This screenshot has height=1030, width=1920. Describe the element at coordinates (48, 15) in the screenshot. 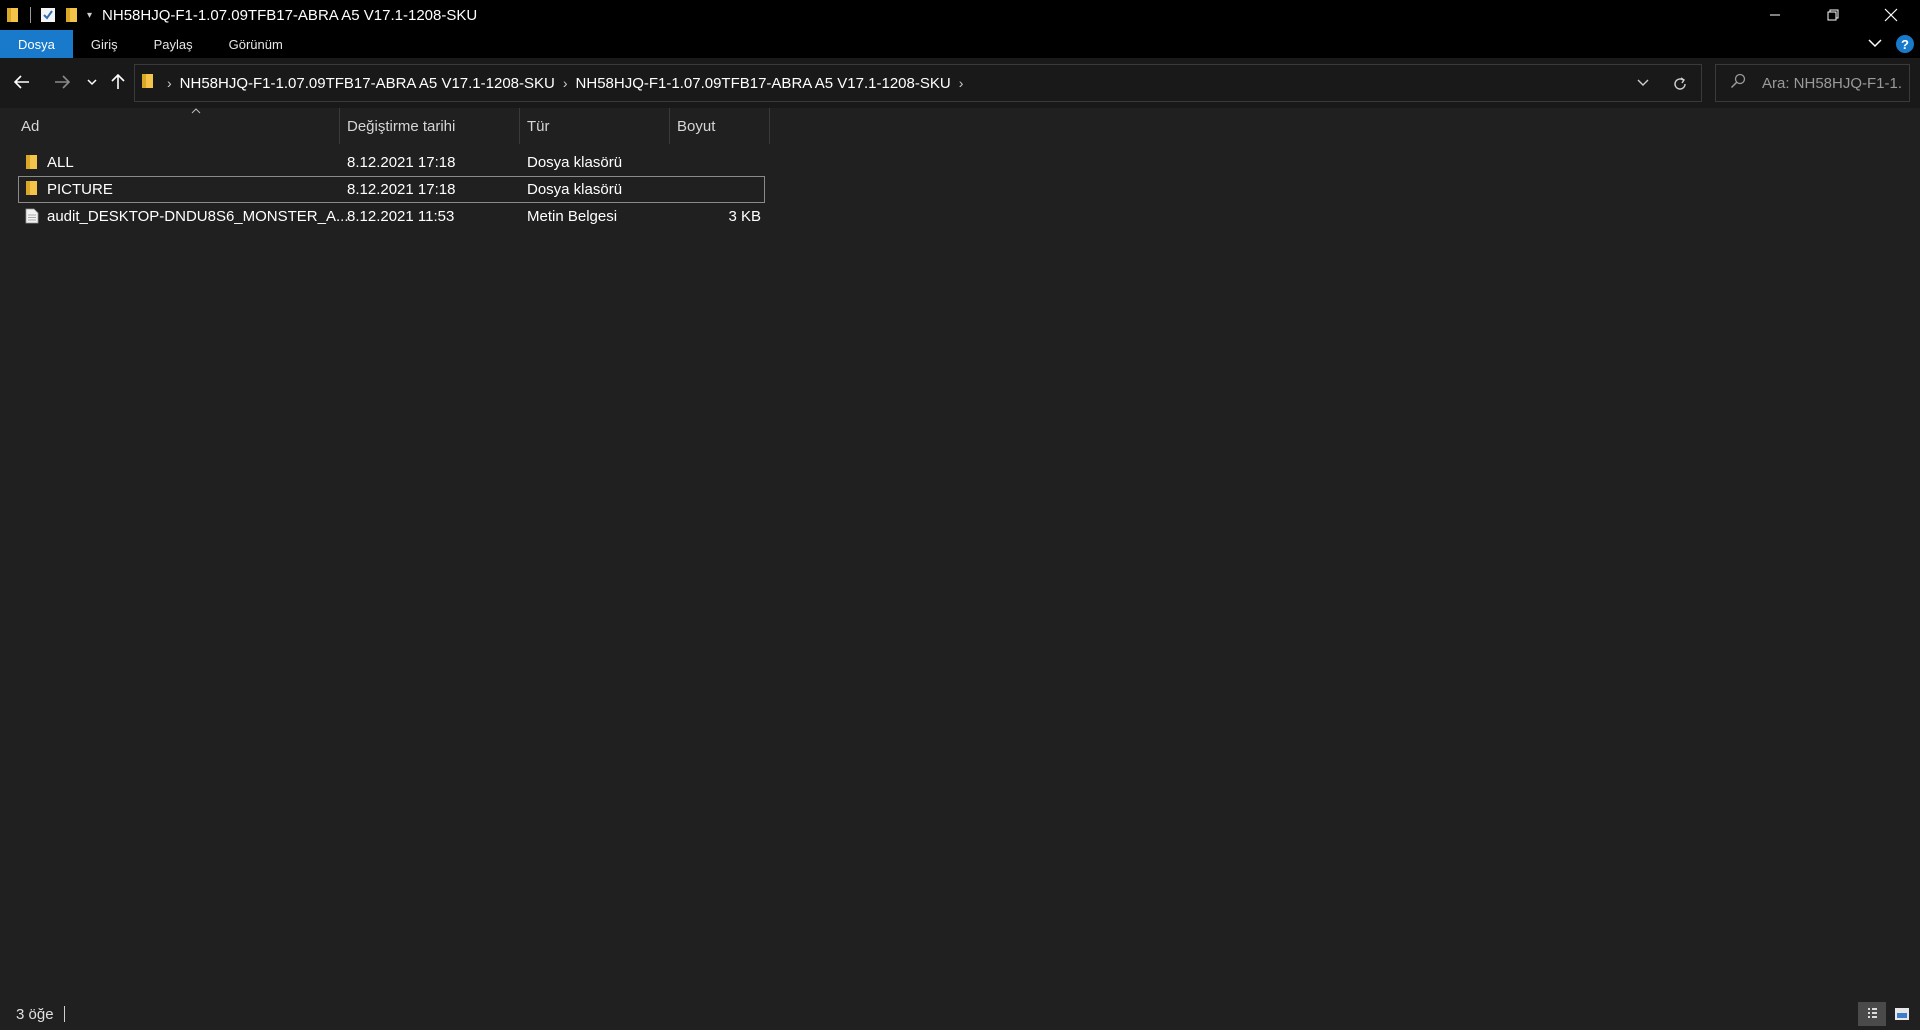

I see `properties-icon` at that location.